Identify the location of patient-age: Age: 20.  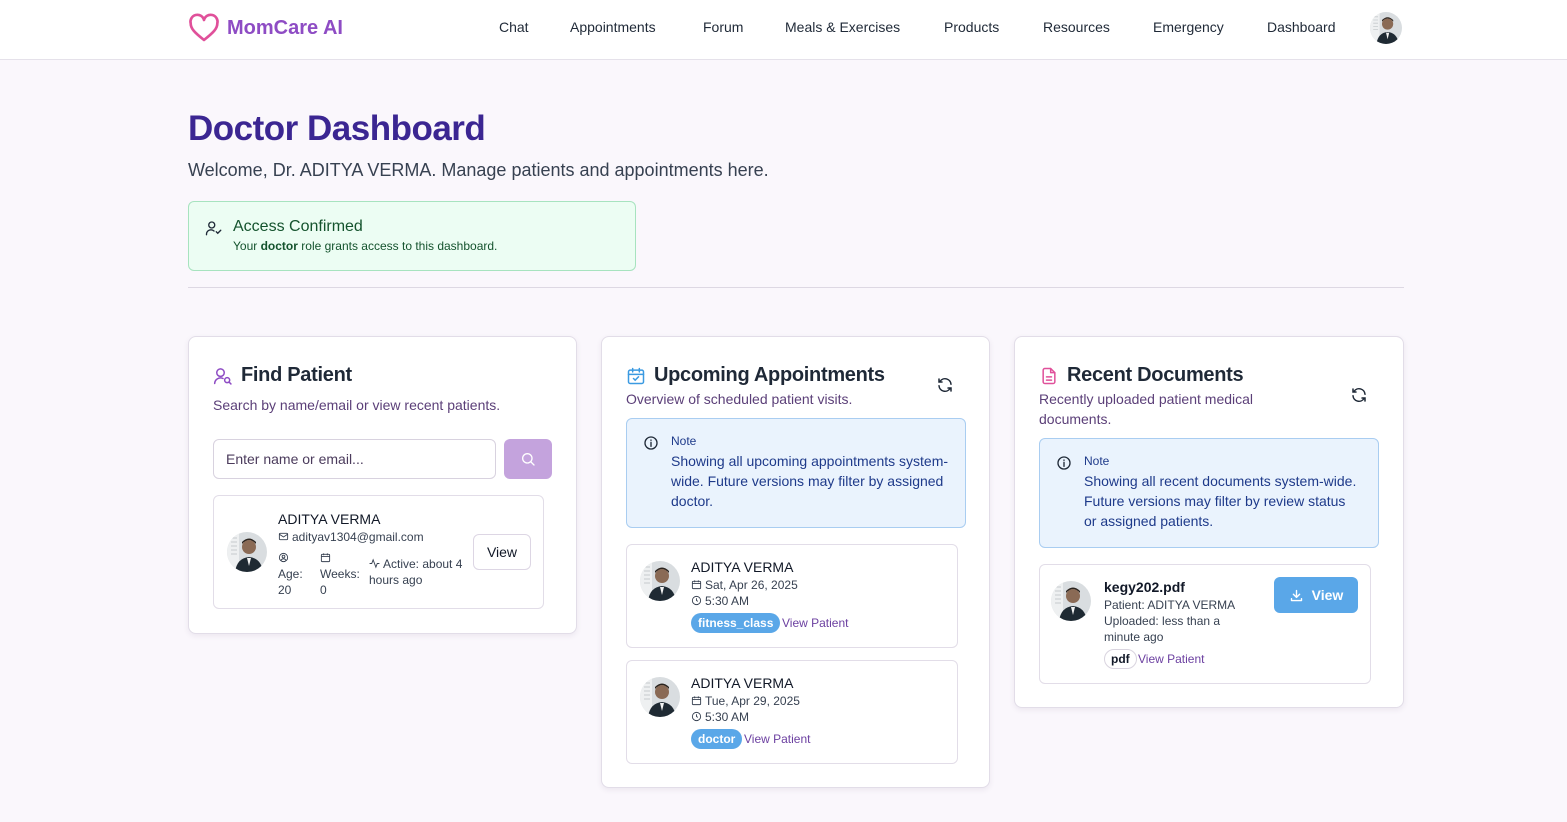
(298, 574).